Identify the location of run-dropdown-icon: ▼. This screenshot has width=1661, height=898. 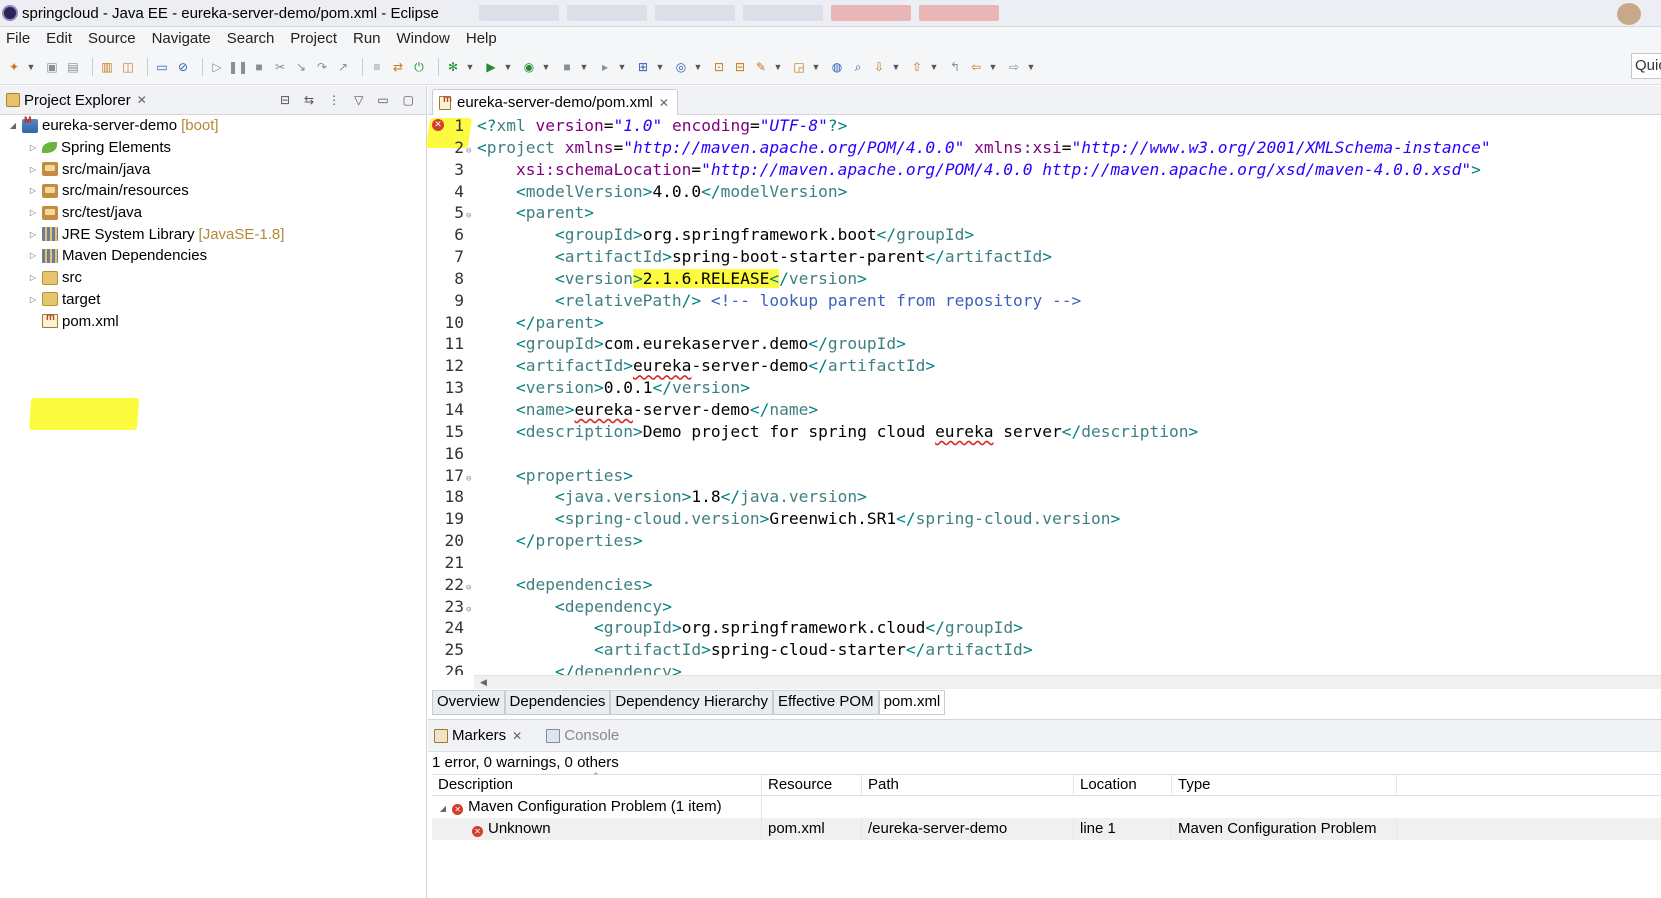
(508, 67).